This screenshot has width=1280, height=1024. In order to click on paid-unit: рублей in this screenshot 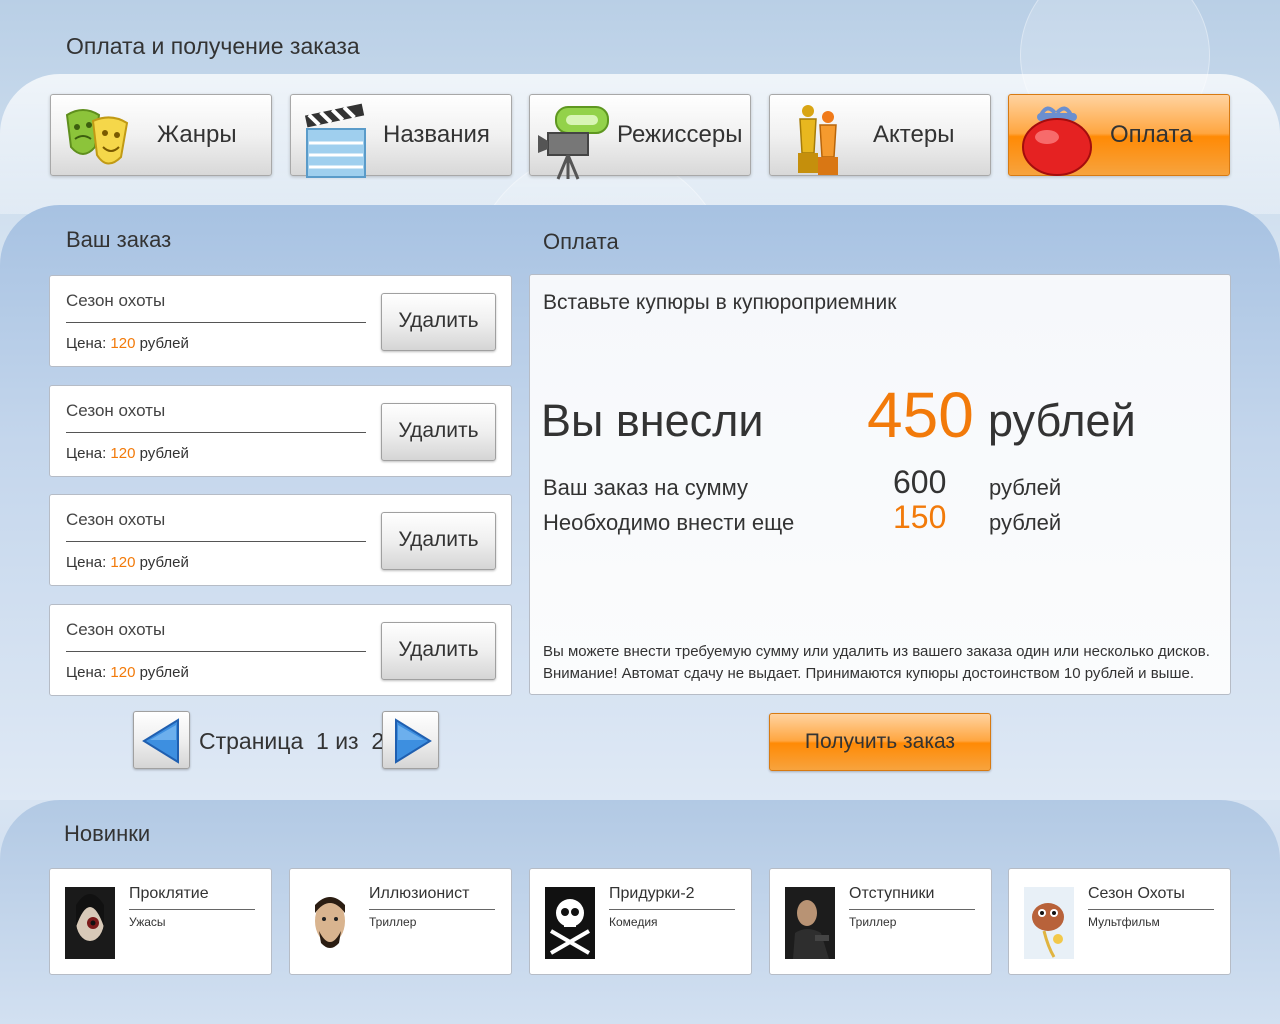, I will do `click(1062, 420)`.